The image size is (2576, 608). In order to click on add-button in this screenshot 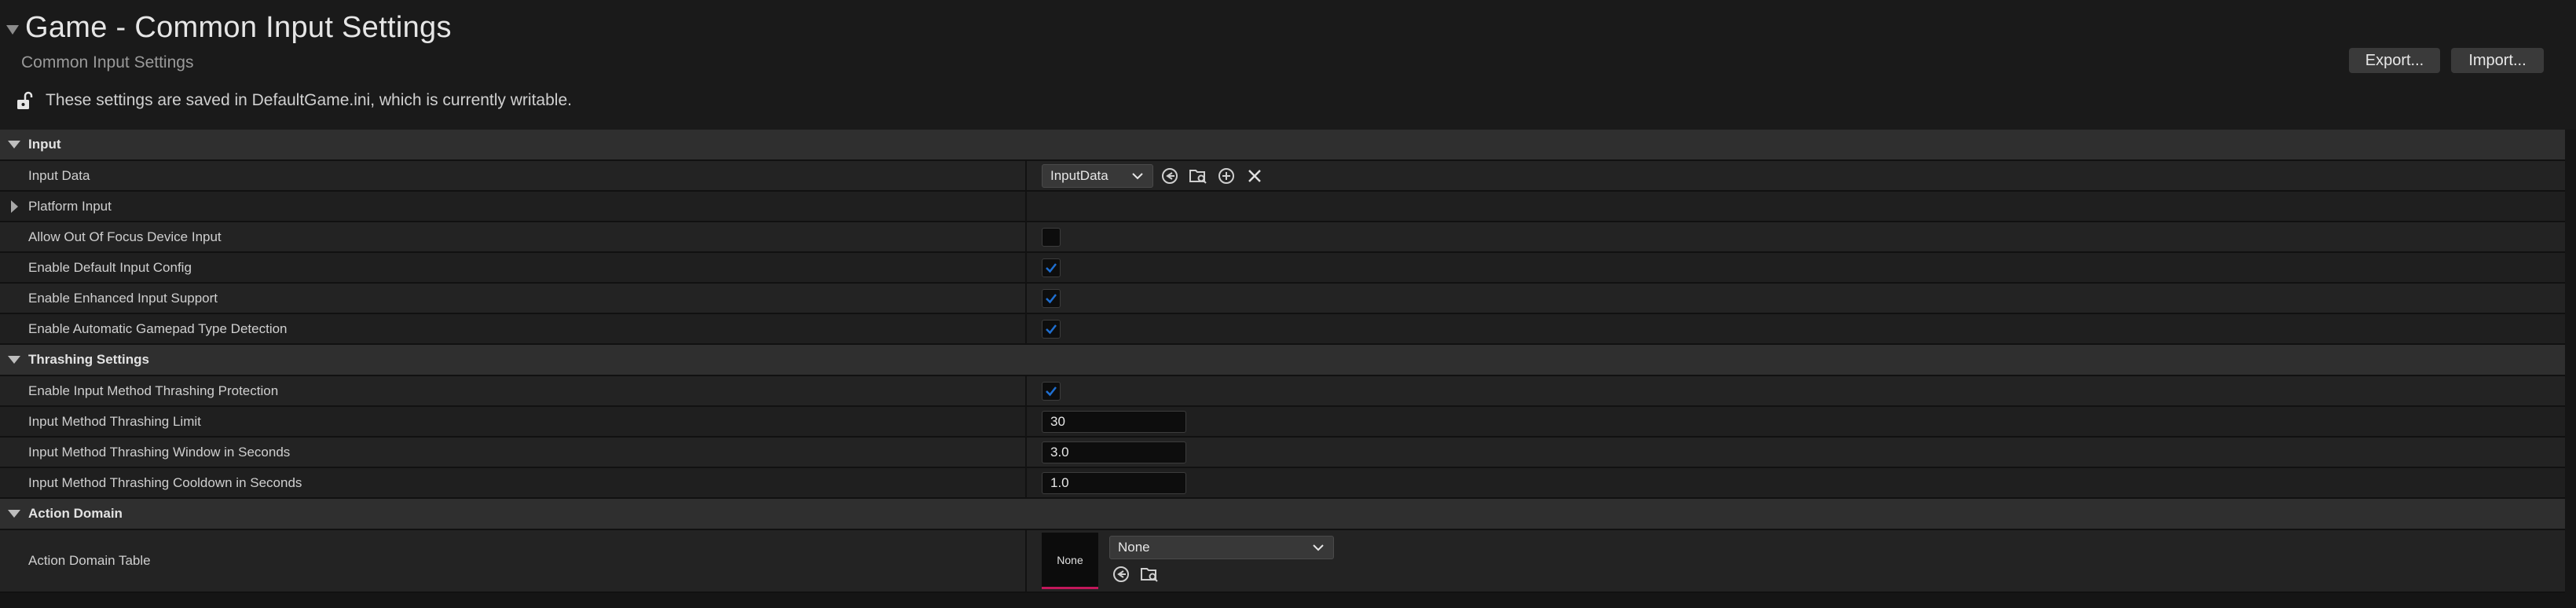, I will do `click(1226, 176)`.